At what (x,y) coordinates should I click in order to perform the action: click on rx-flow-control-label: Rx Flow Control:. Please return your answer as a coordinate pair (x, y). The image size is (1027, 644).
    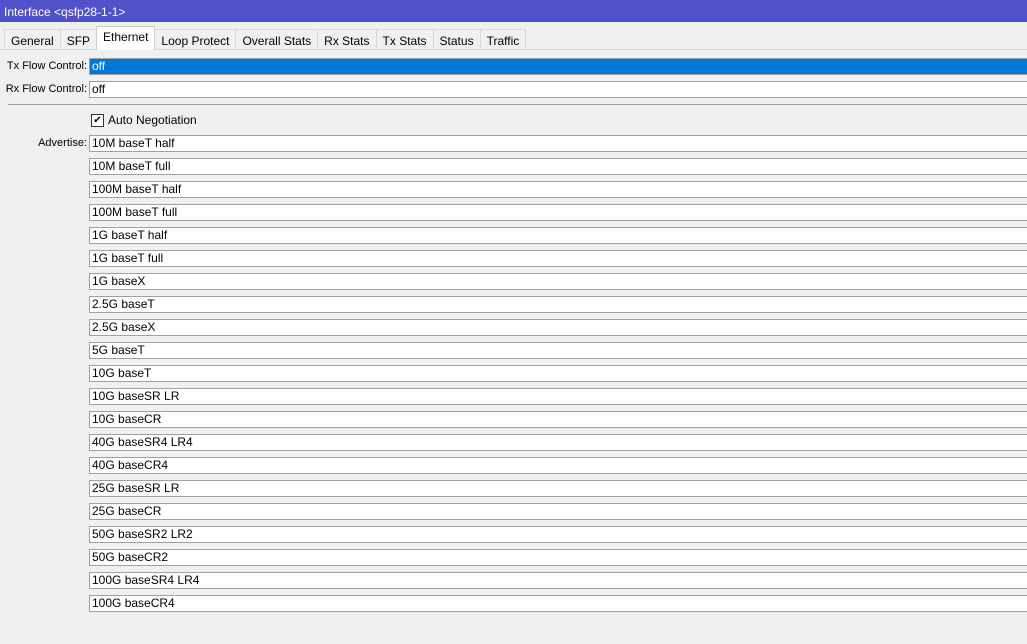
    Looking at the image, I should click on (46, 89).